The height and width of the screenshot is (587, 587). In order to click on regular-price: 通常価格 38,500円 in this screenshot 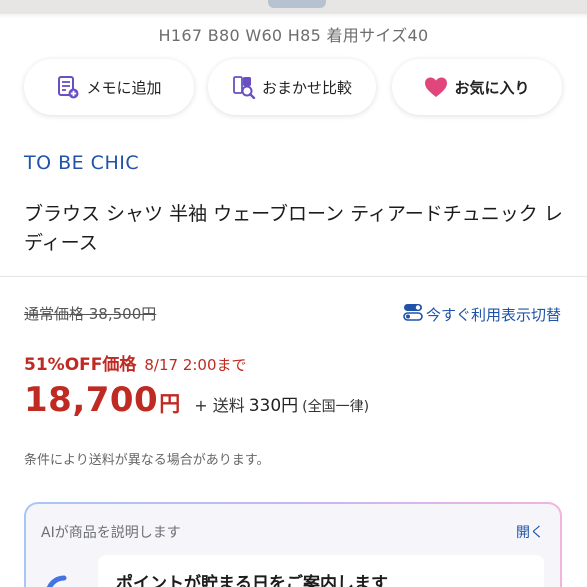, I will do `click(90, 314)`.